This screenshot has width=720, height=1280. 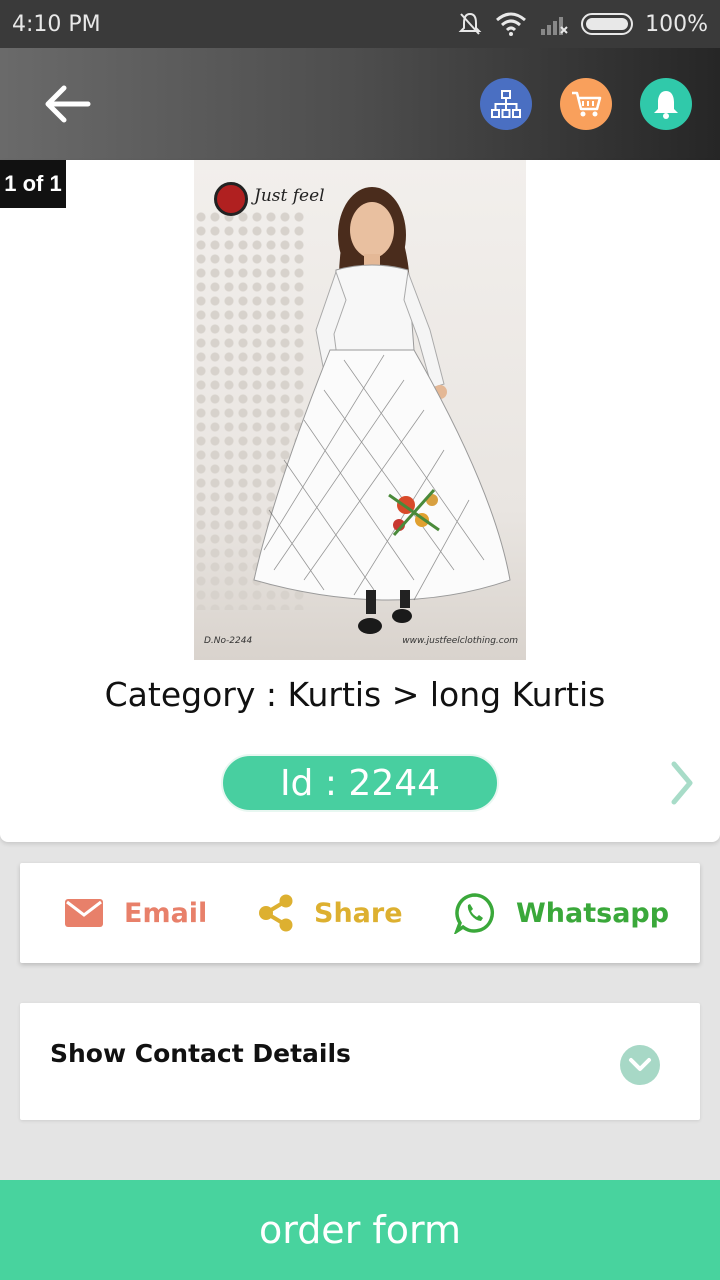 I want to click on hierarchy-icon, so click(x=506, y=104).